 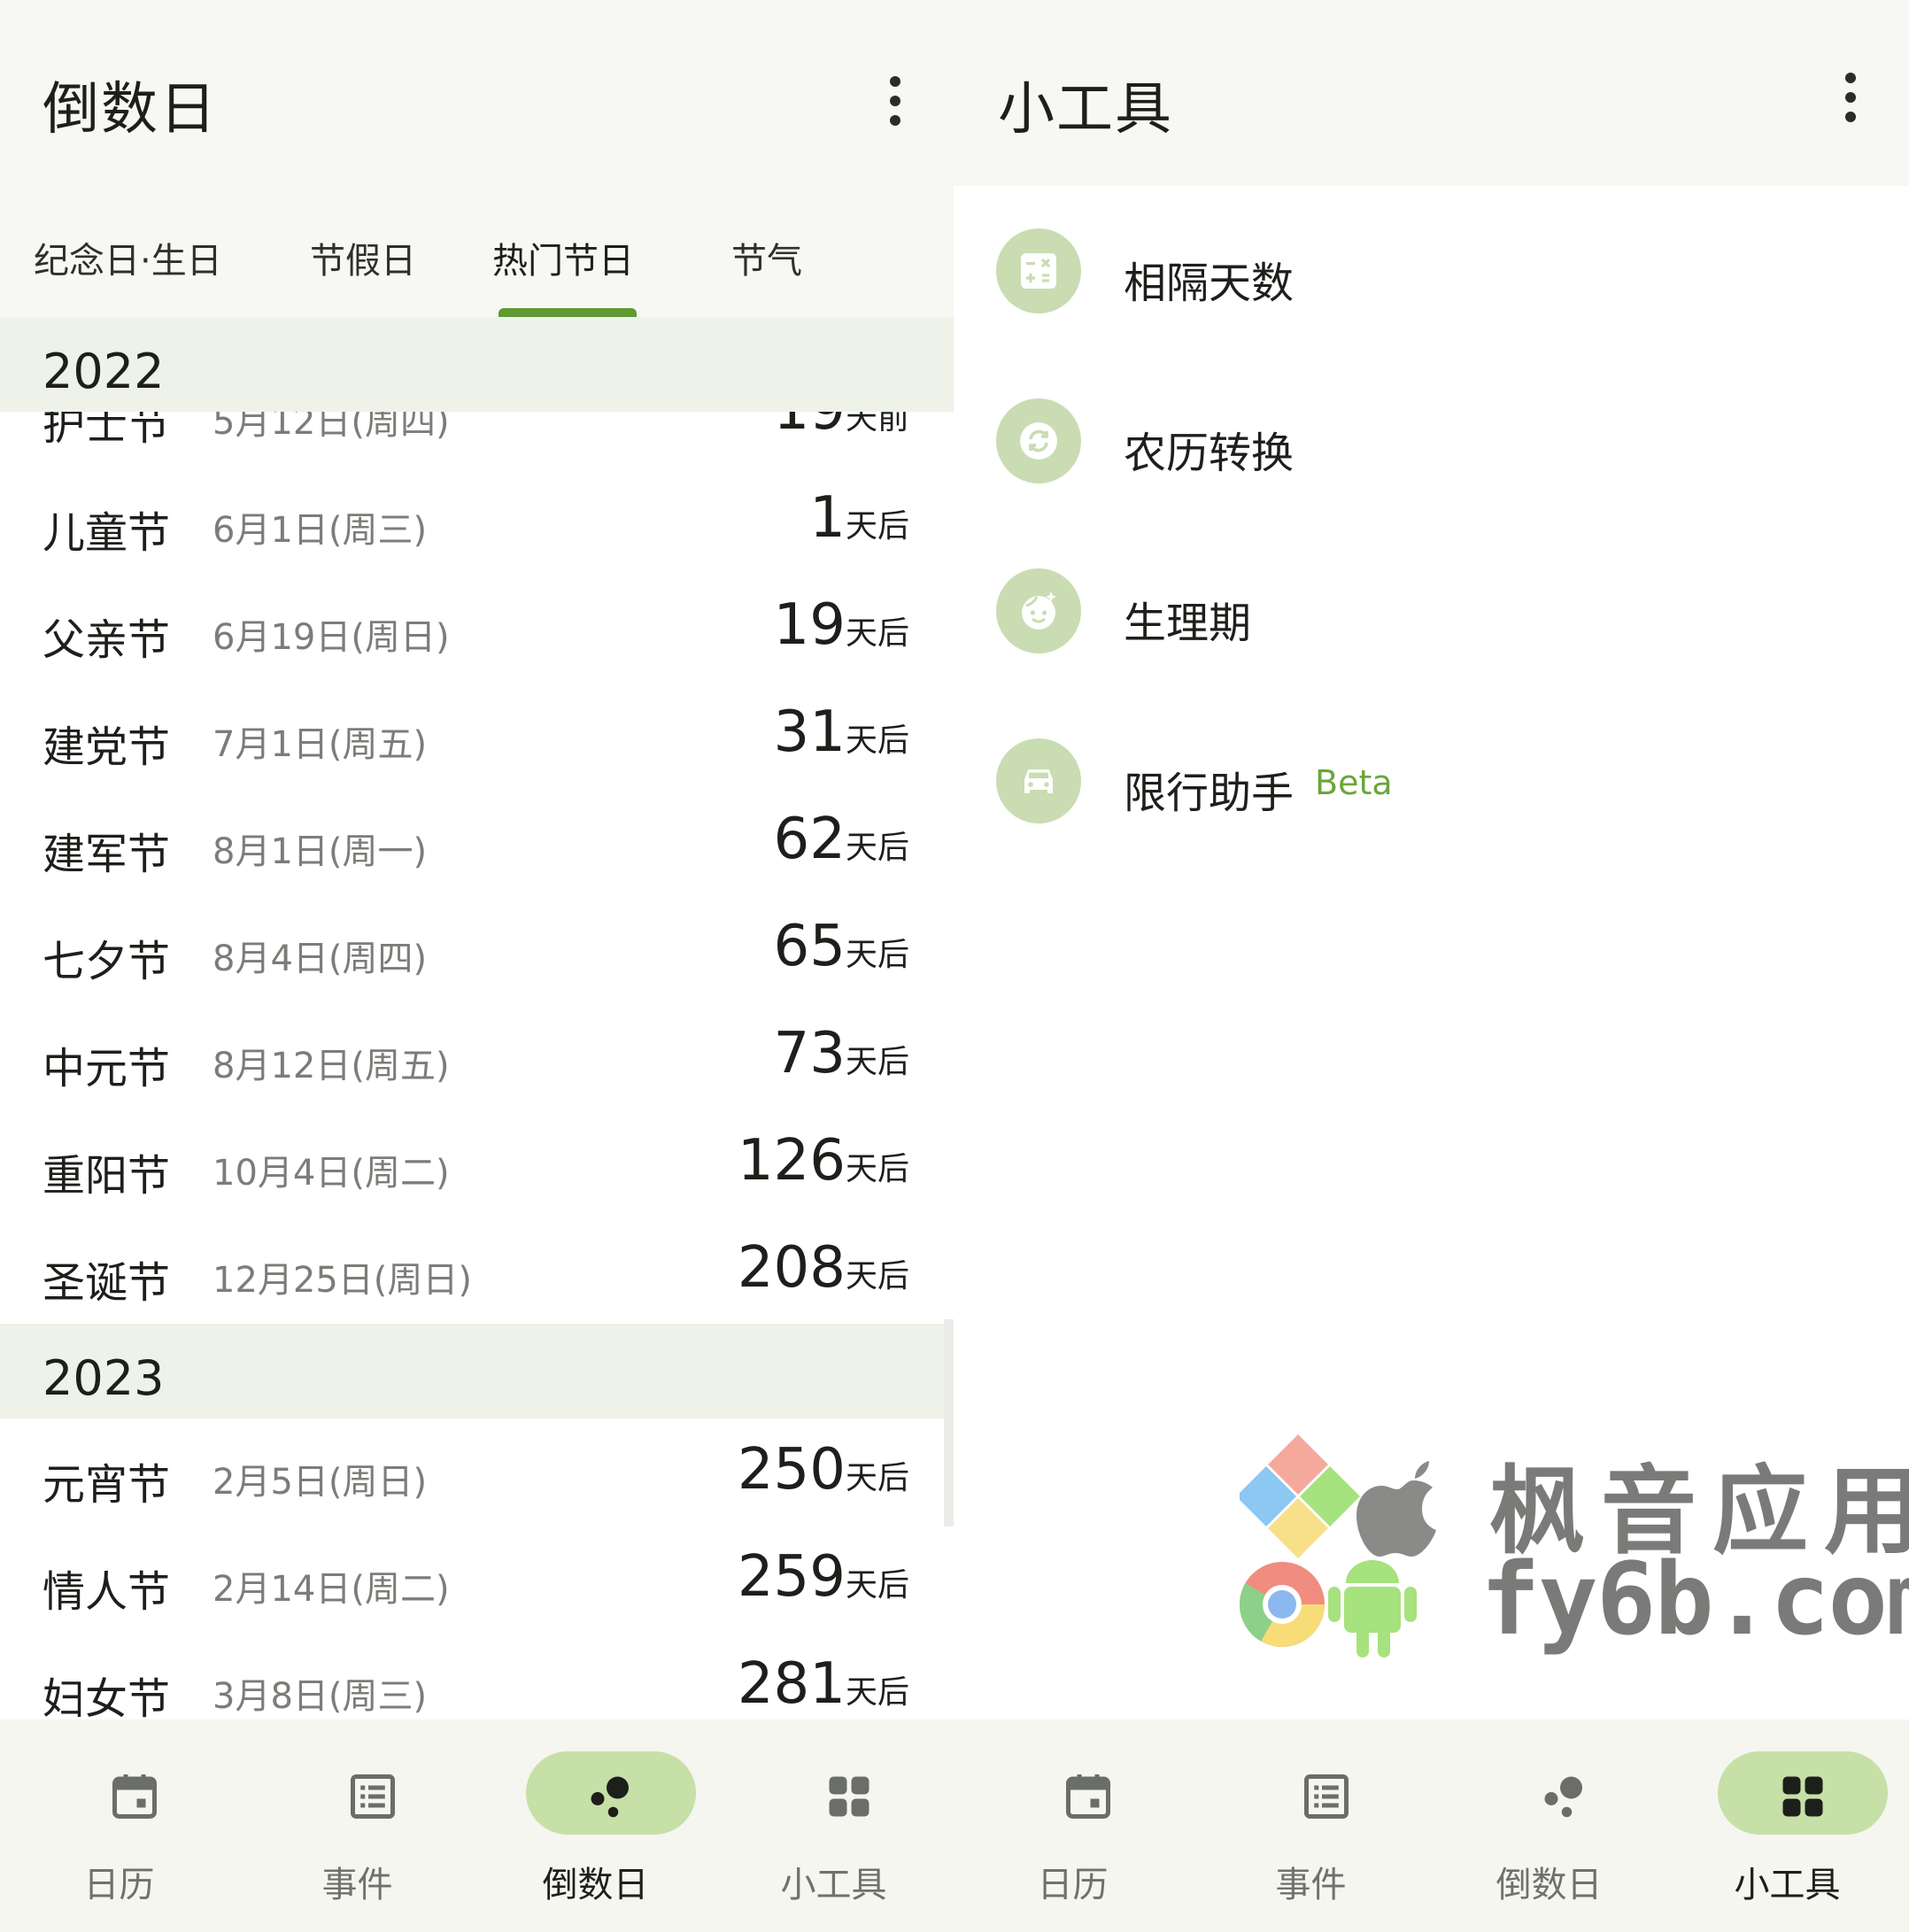 I want to click on tab-holidays: 节假日, so click(x=363, y=257).